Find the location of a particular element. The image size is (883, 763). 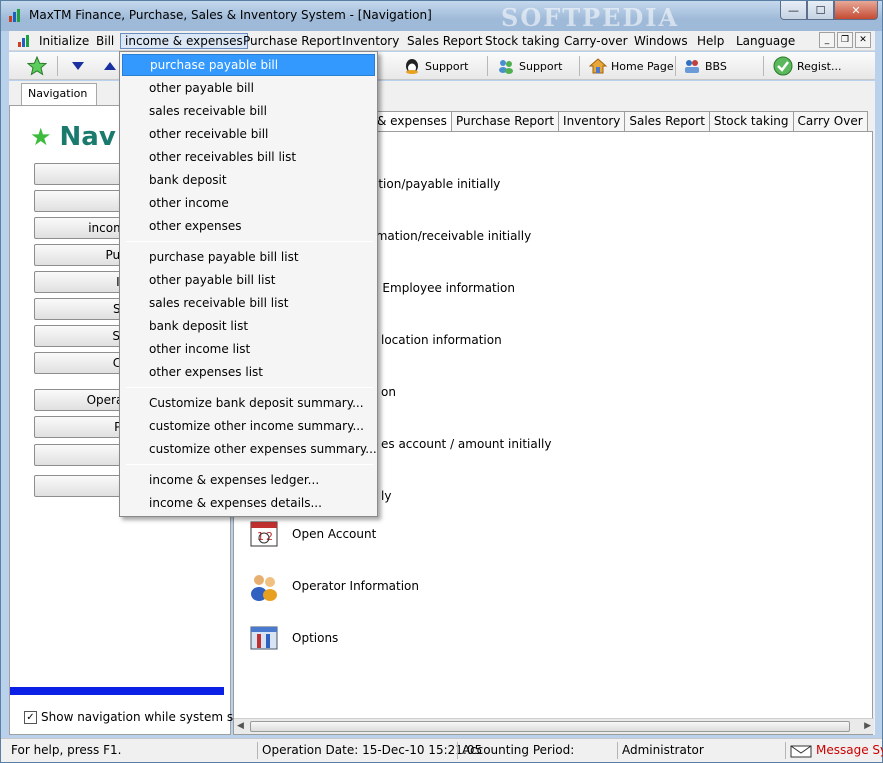

menu-stock-taking: Stock taking is located at coordinates (522, 41).